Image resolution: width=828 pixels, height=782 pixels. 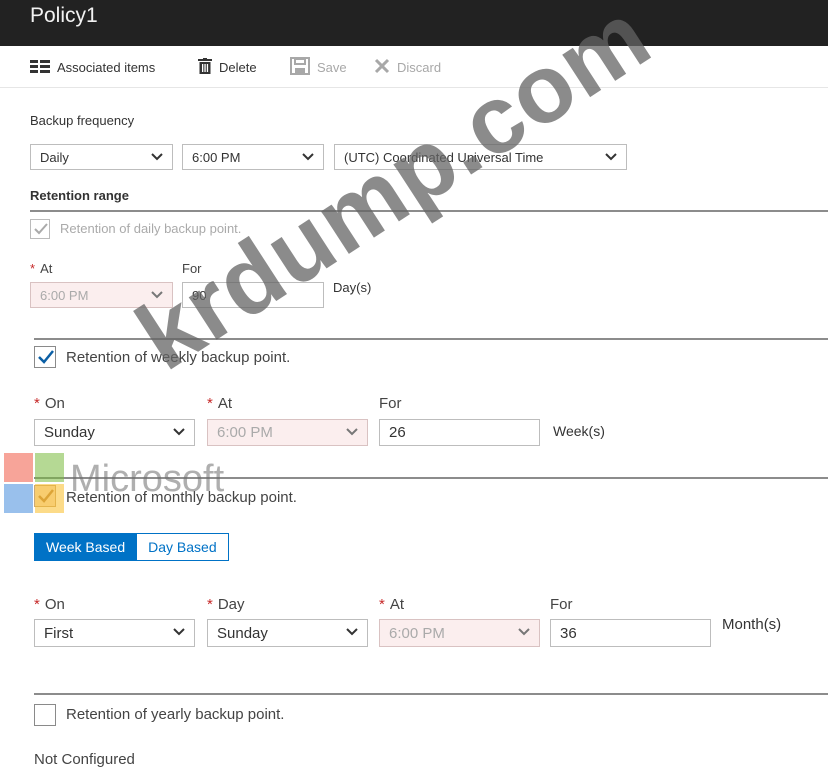 I want to click on weekly-at-value: 6:00 PM, so click(x=245, y=432).